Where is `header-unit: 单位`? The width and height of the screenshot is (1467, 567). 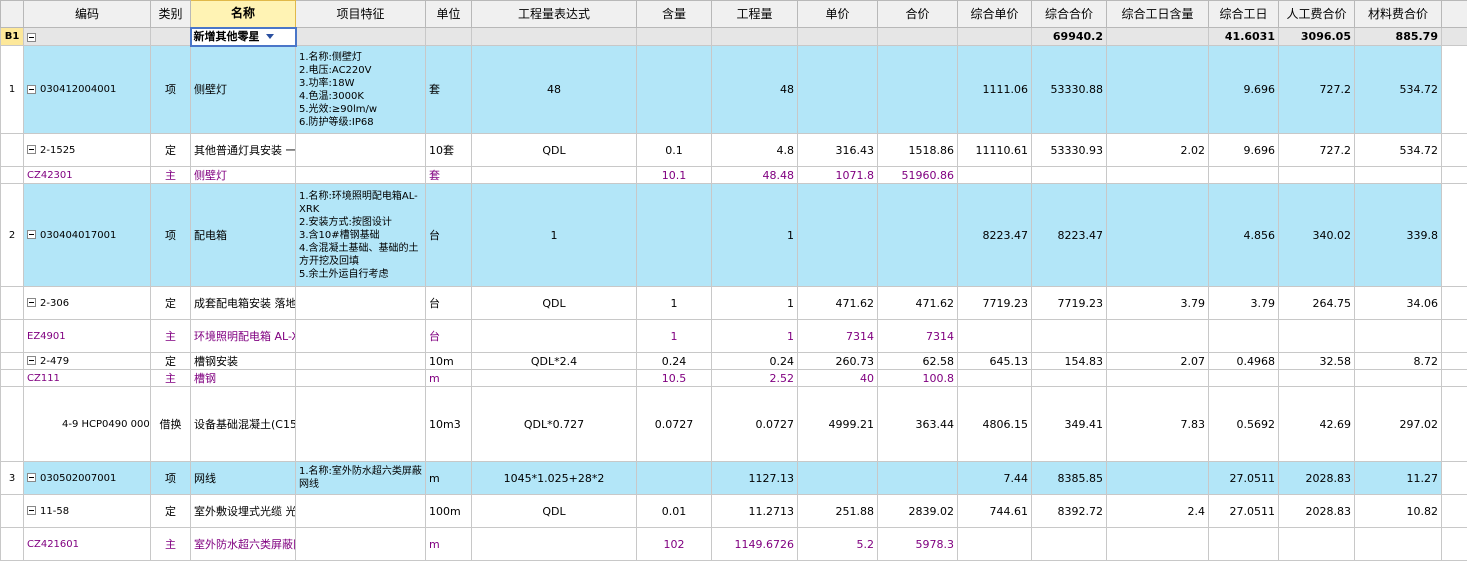
header-unit: 单位 is located at coordinates (448, 14).